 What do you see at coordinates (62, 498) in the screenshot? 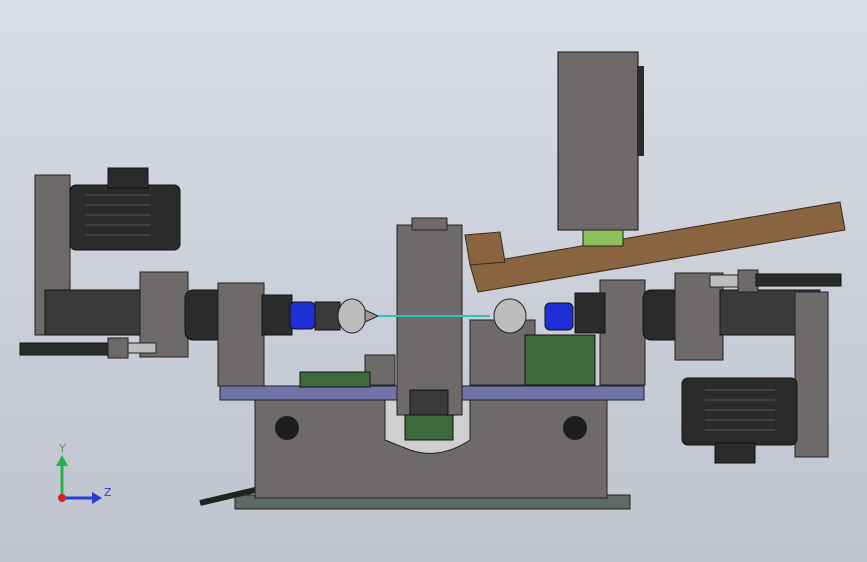
I see `triad-origin` at bounding box center [62, 498].